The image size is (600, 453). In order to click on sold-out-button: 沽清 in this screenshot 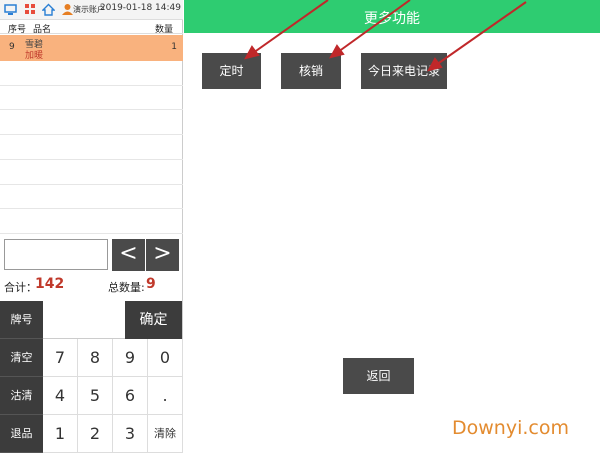, I will do `click(21, 396)`.